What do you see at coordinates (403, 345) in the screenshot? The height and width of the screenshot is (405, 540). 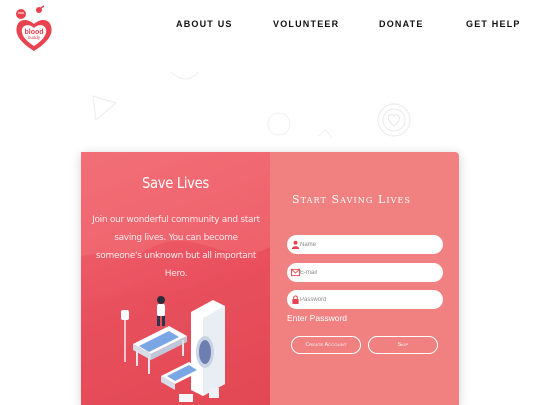 I see `skip-button: Skip` at bounding box center [403, 345].